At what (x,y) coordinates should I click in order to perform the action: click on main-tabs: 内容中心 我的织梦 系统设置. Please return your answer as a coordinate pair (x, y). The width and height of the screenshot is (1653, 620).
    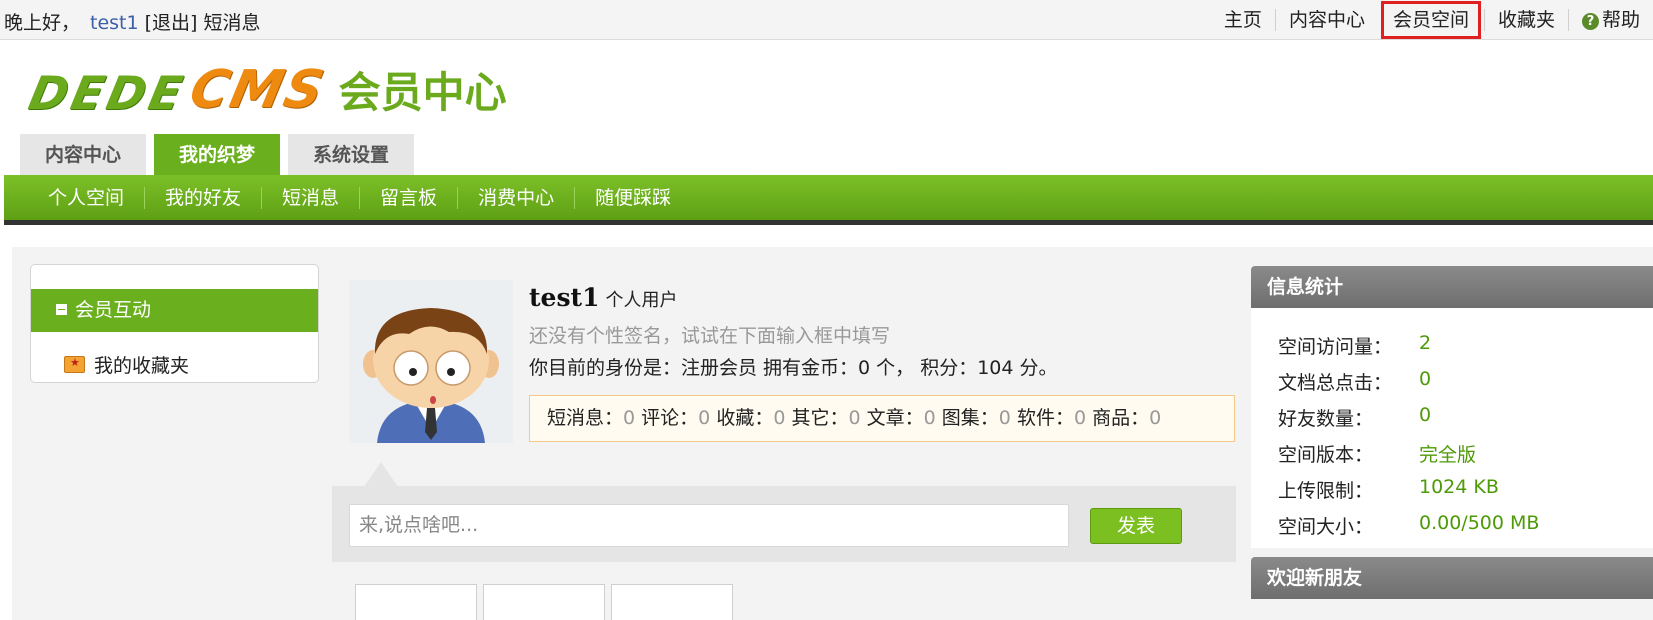
    Looking at the image, I should click on (221, 155).